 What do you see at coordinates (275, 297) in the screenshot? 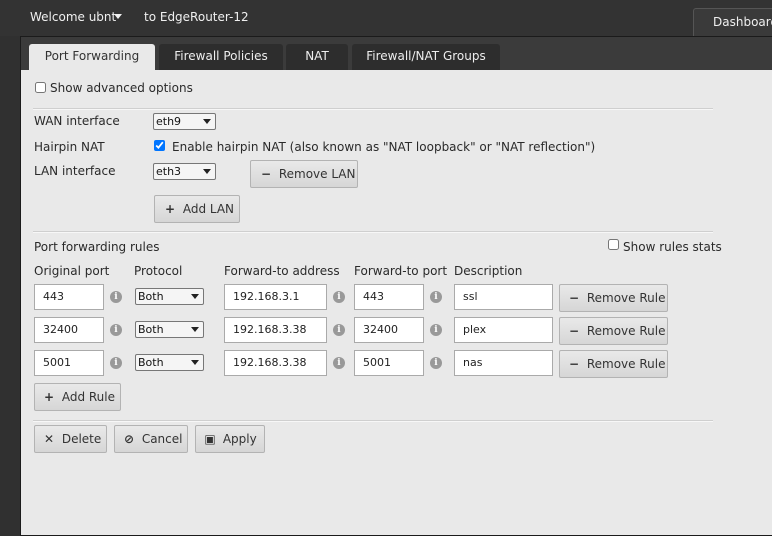
I see `forward-address-input: 192.168.3.1` at bounding box center [275, 297].